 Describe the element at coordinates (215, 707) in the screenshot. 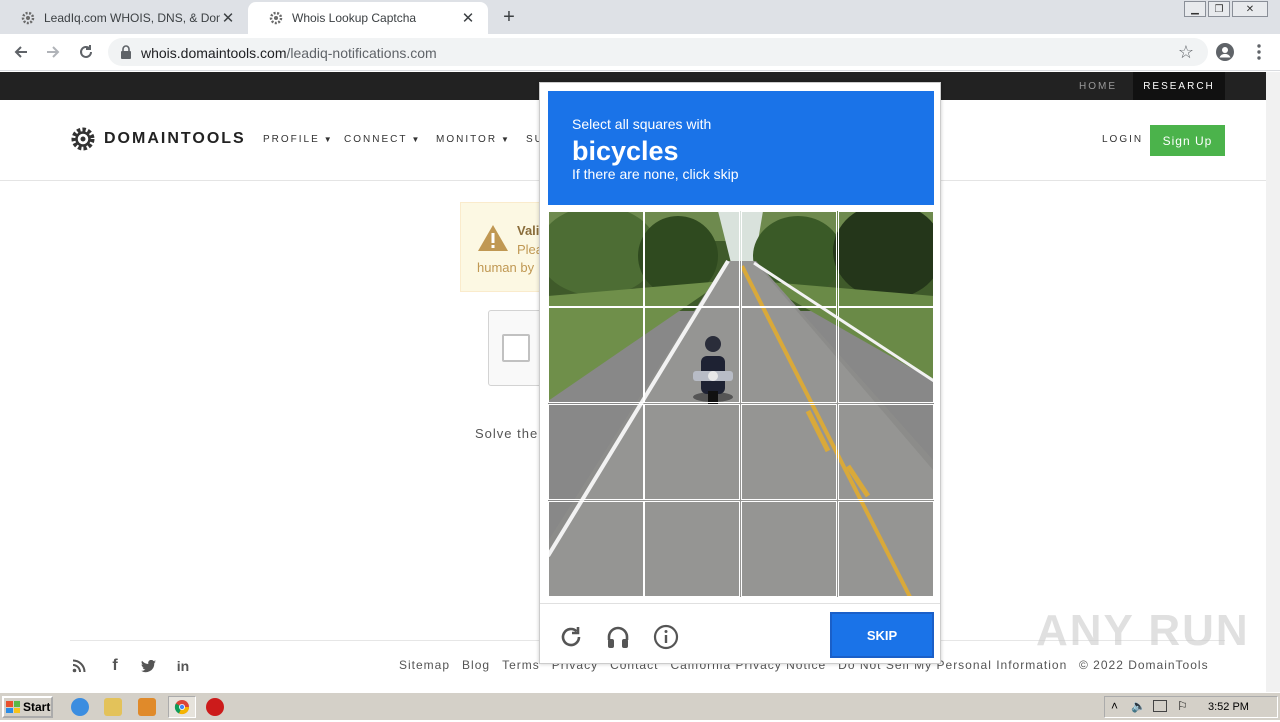

I see `opera-icon` at that location.